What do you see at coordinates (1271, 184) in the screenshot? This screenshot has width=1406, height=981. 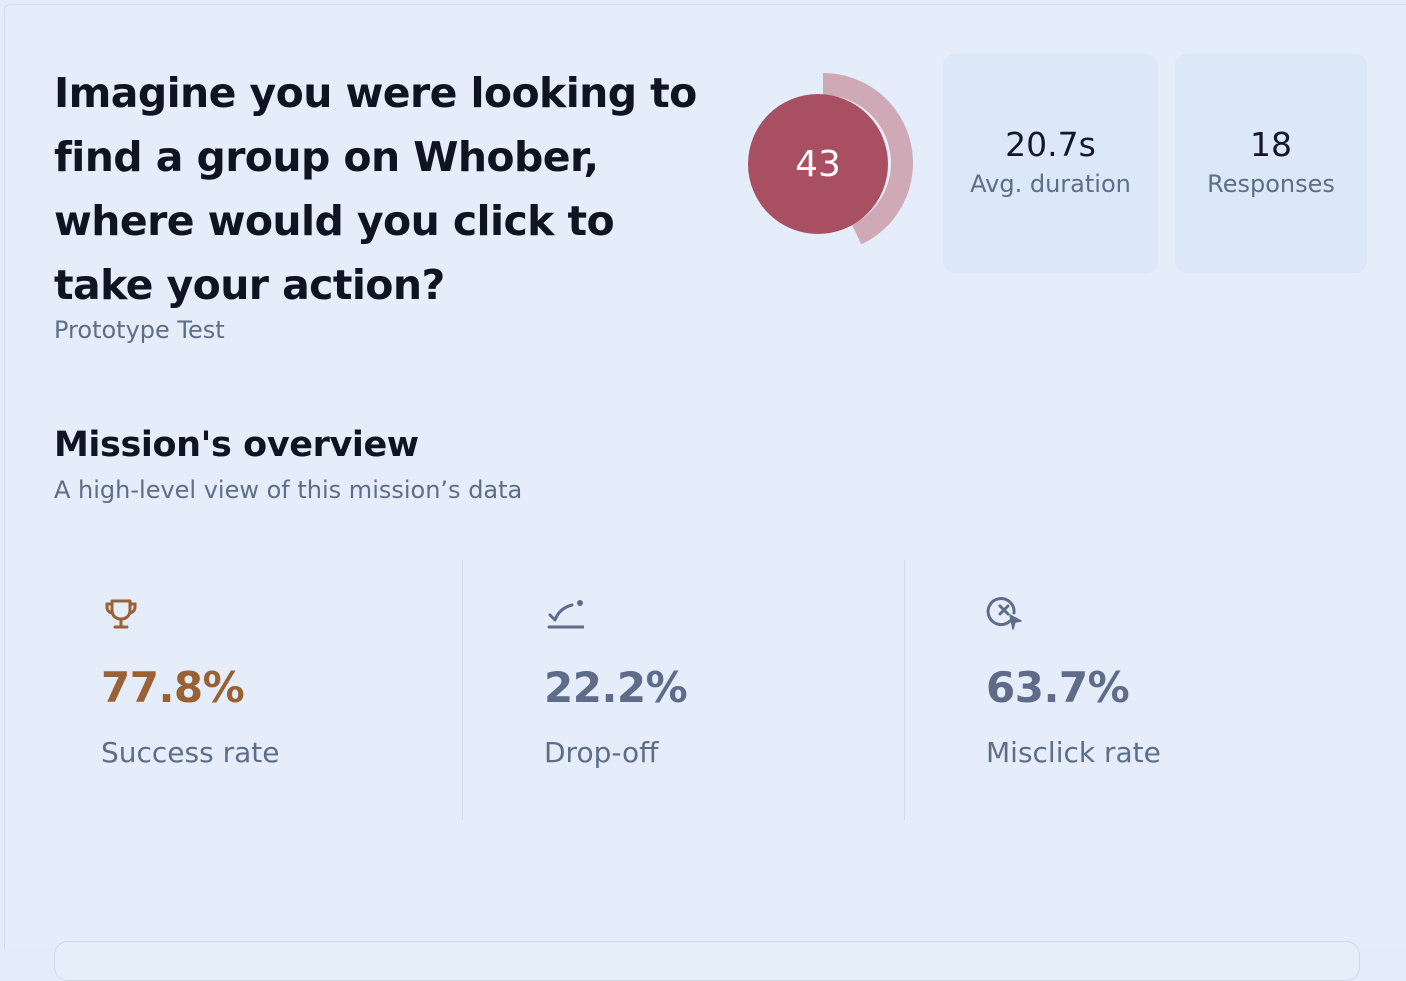 I see `responses-label: Responses` at bounding box center [1271, 184].